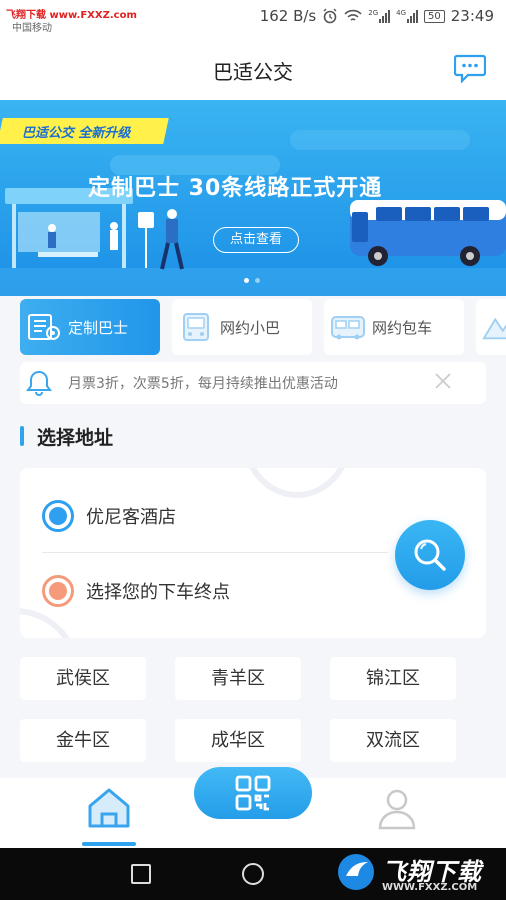  What do you see at coordinates (238, 740) in the screenshot?
I see `district-button: 成华区` at bounding box center [238, 740].